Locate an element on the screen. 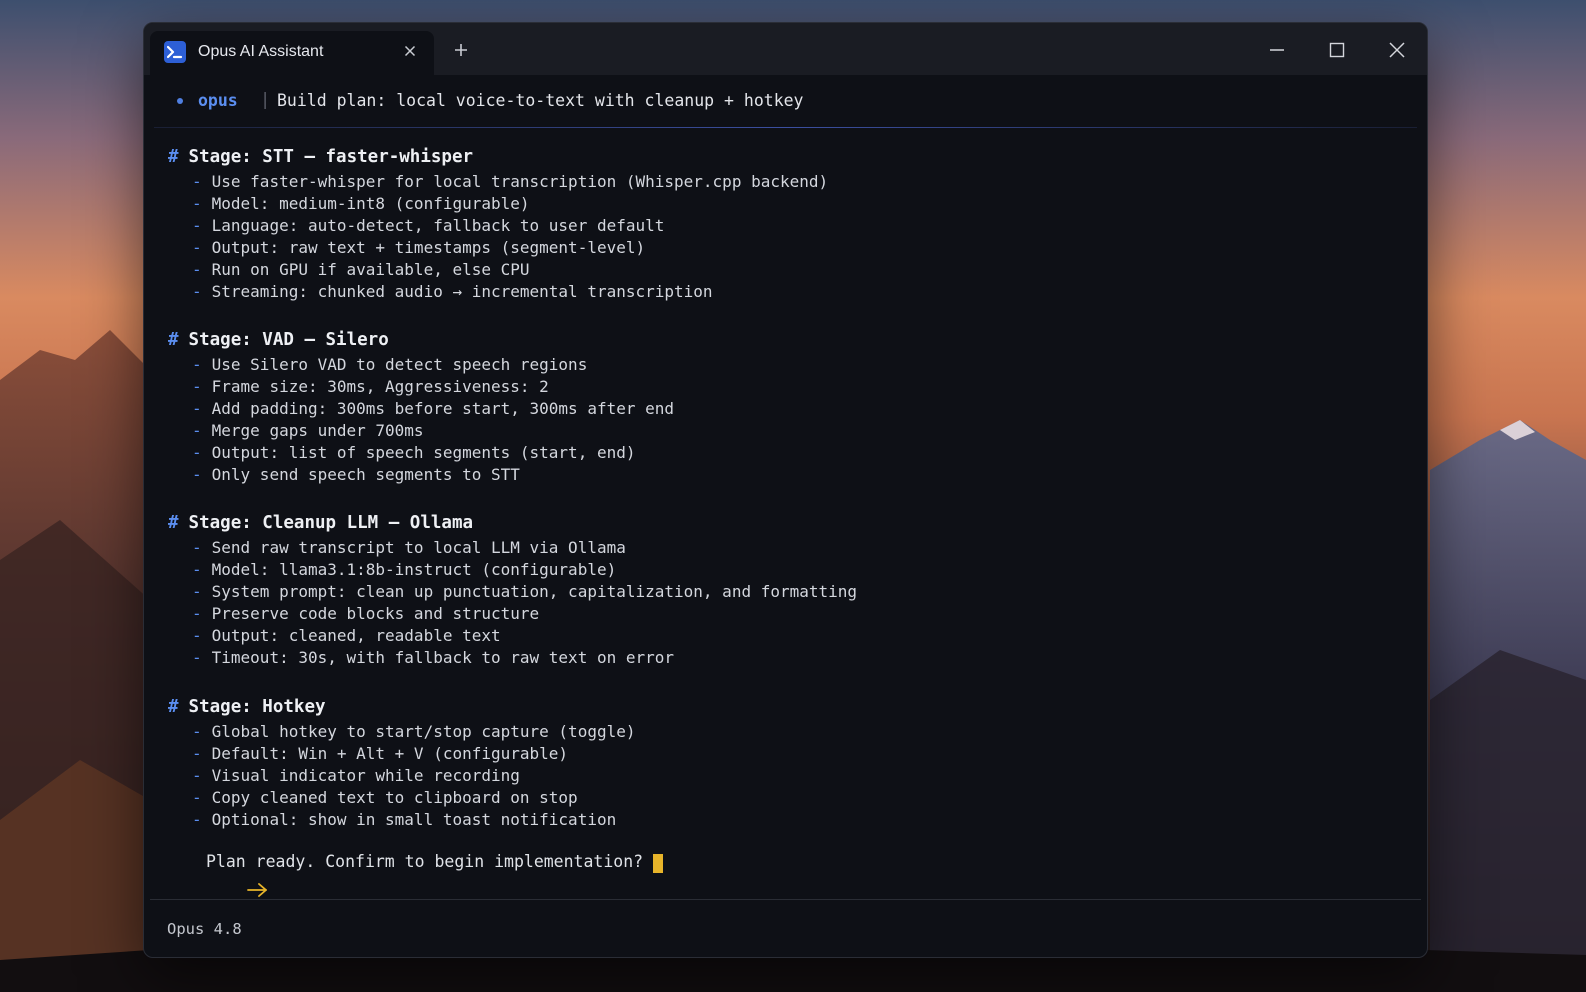  list-item: - Merge gaps under 700ms is located at coordinates (308, 430).